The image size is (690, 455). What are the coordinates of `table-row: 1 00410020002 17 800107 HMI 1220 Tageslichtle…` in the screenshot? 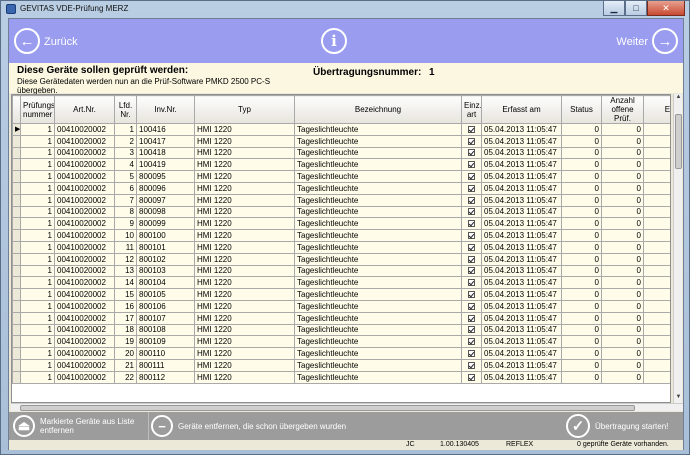 It's located at (341, 318).